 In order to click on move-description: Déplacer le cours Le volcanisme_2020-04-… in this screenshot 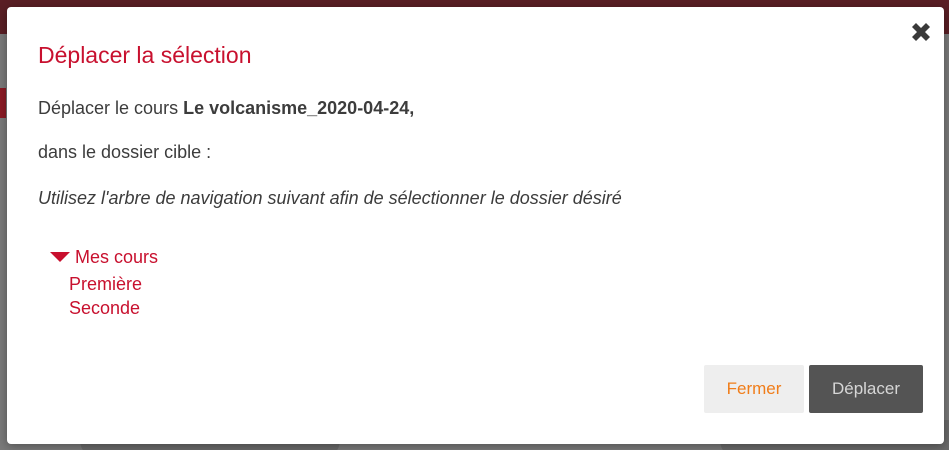, I will do `click(226, 108)`.